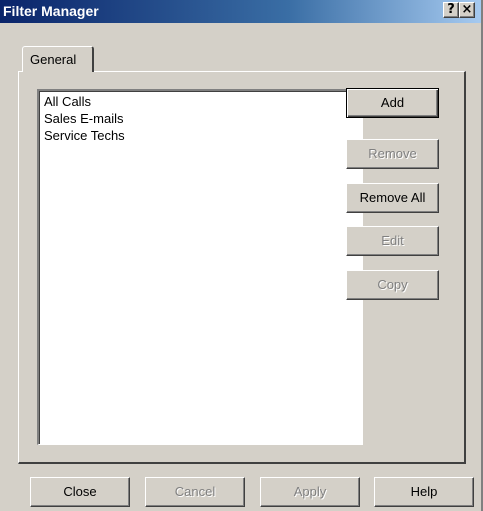 The height and width of the screenshot is (511, 483). What do you see at coordinates (392, 103) in the screenshot?
I see `add-button: Add` at bounding box center [392, 103].